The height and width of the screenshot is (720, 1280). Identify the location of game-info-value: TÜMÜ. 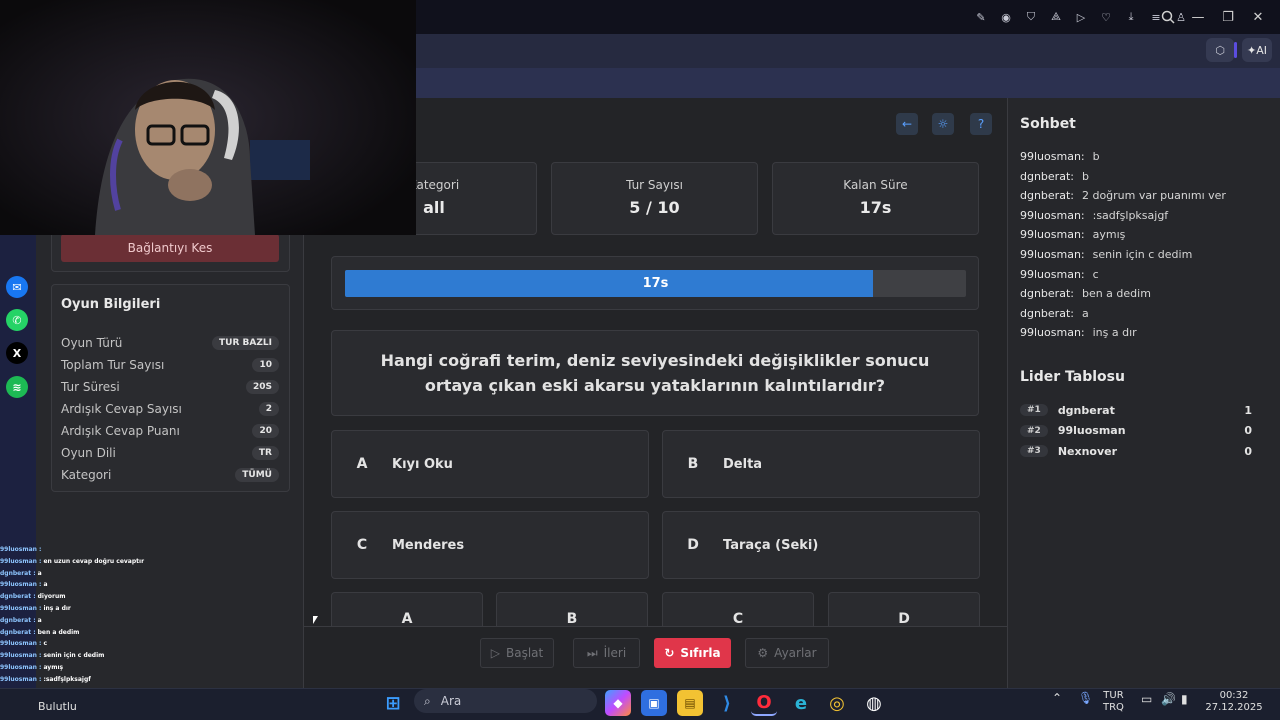
(257, 475).